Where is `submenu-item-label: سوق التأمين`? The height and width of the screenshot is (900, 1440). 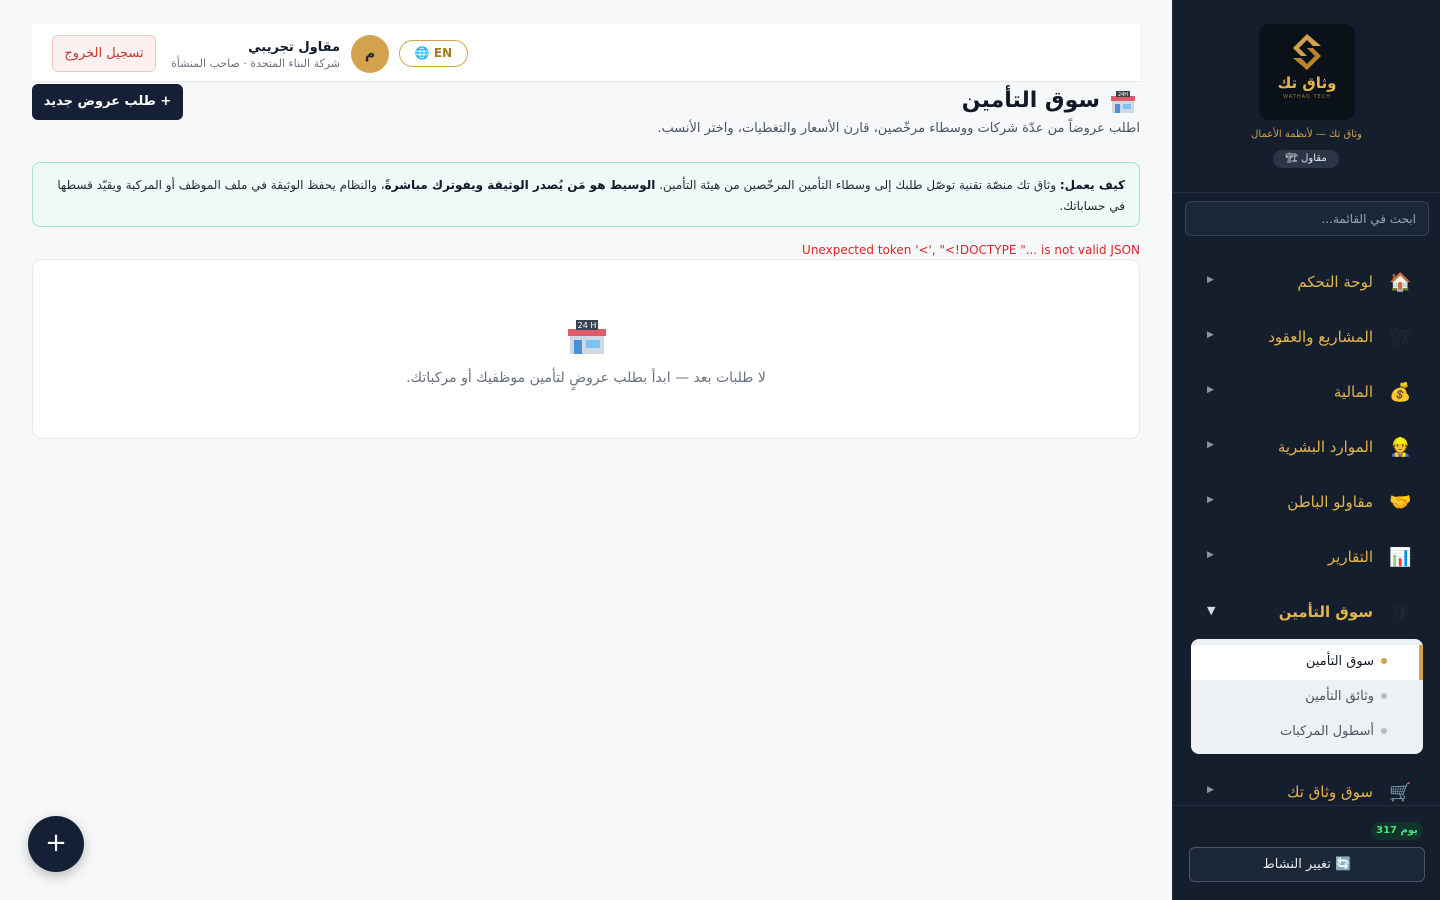
submenu-item-label: سوق التأمين is located at coordinates (1339, 661).